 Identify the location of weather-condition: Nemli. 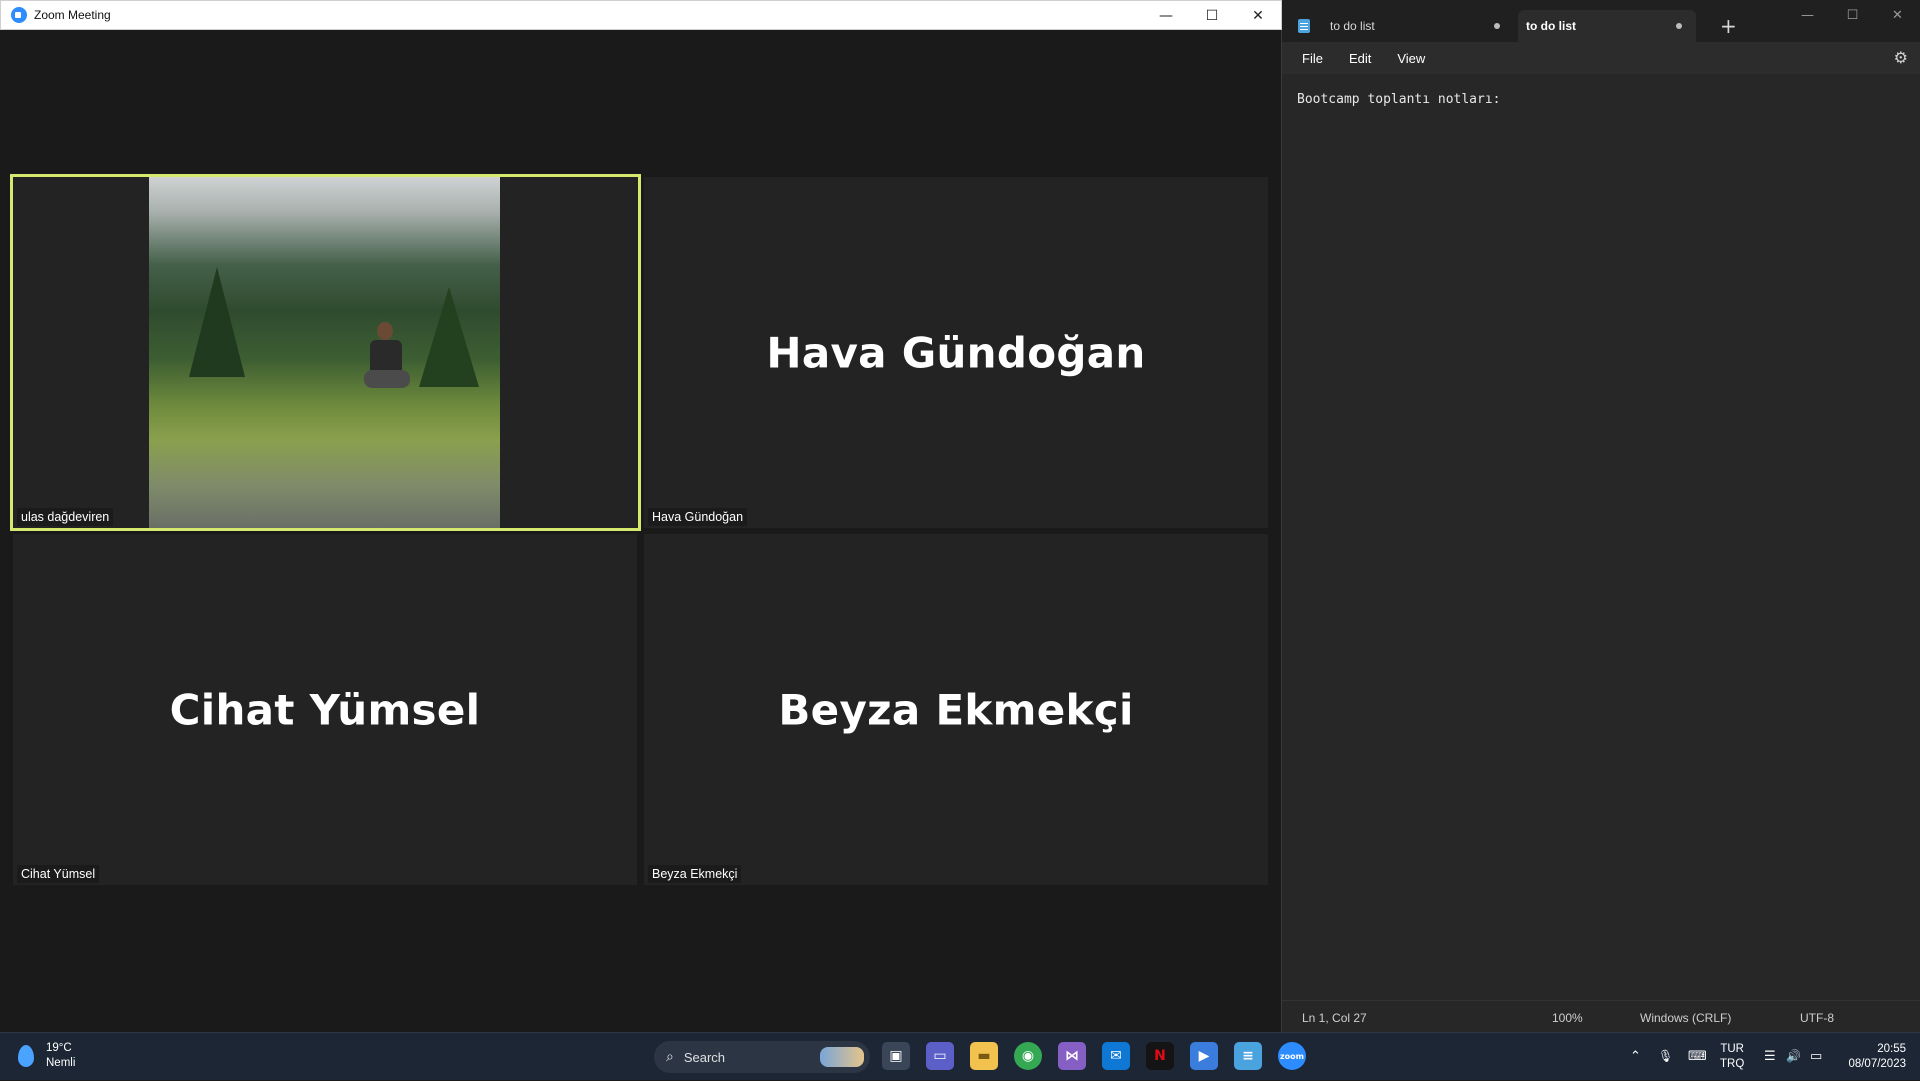
(61, 1063).